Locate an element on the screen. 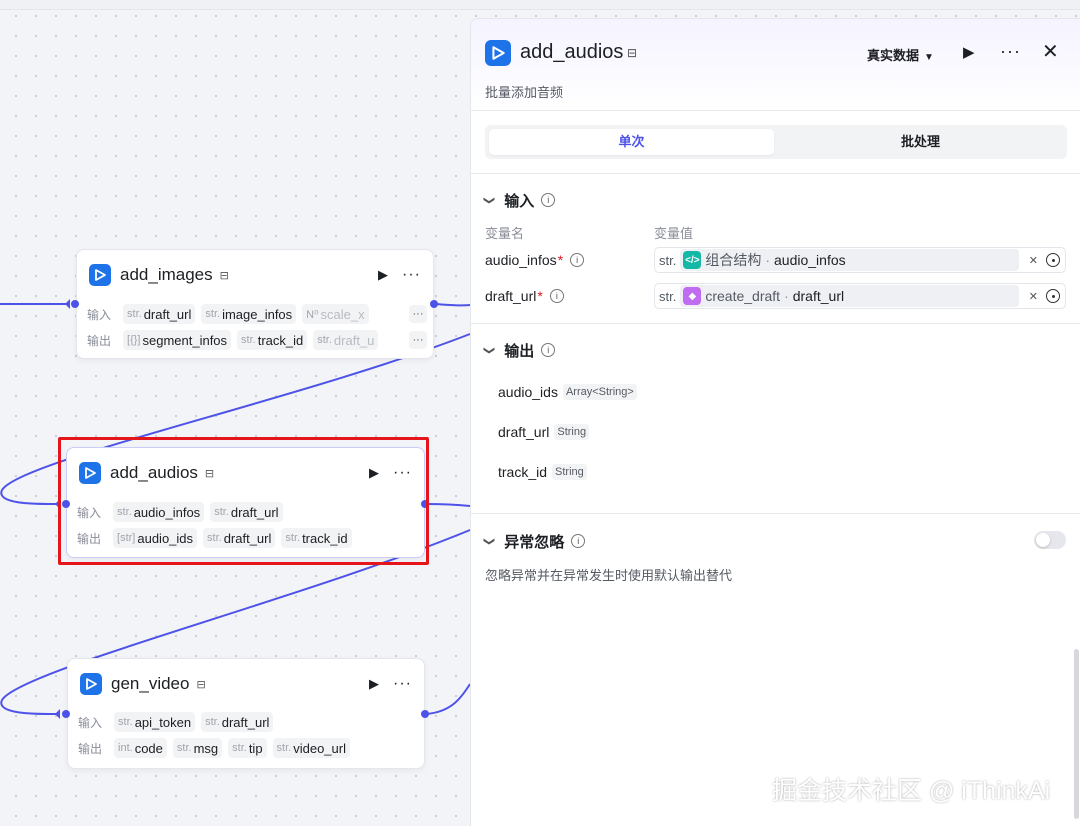 The height and width of the screenshot is (826, 1080). panel-header: add_audios ⊟ 真实数据 ▼ ▶ ··· ✕ 批量添加音频 is located at coordinates (775, 65).